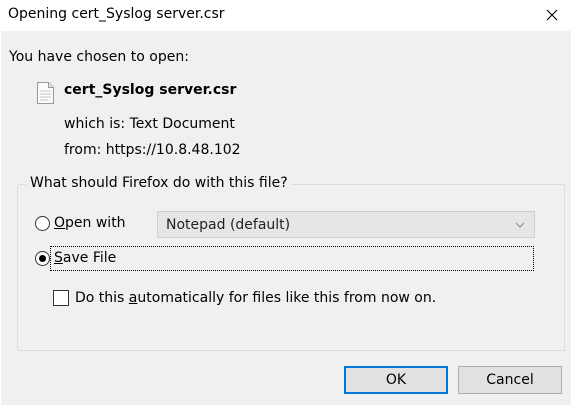  What do you see at coordinates (510, 380) in the screenshot?
I see `cancel-button: Cancel` at bounding box center [510, 380].